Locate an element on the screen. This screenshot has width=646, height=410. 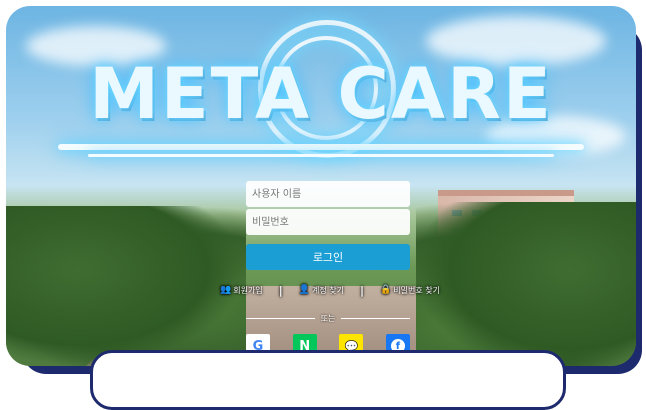
bottom-card is located at coordinates (328, 380).